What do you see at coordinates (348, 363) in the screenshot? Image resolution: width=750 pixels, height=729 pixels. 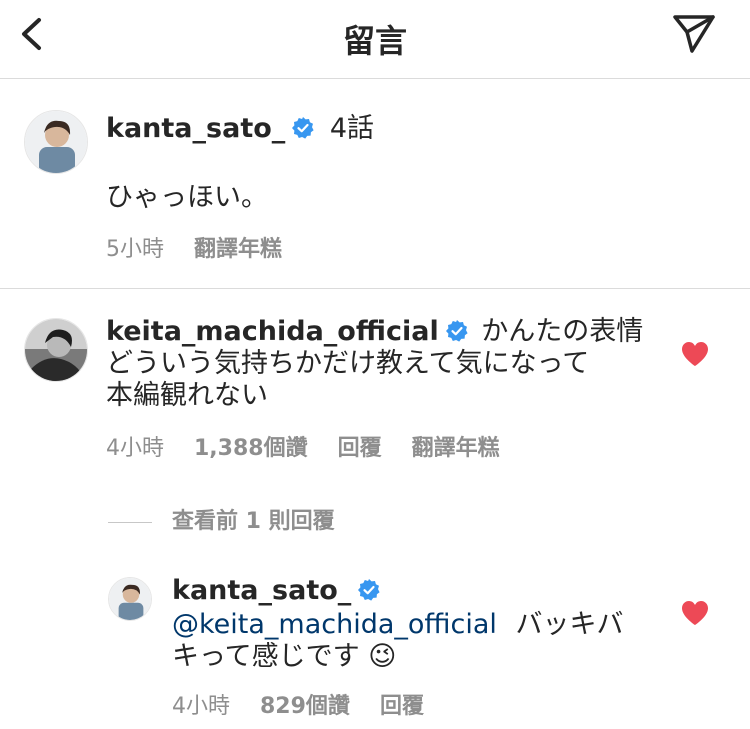 I see `comment-text-line2: どういう気持ちかだけ教えて気になって` at bounding box center [348, 363].